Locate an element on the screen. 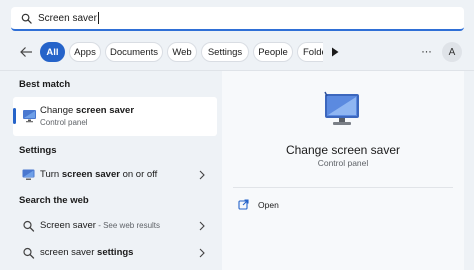 This screenshot has height=270, width=474. filter-people: People is located at coordinates (273, 52).